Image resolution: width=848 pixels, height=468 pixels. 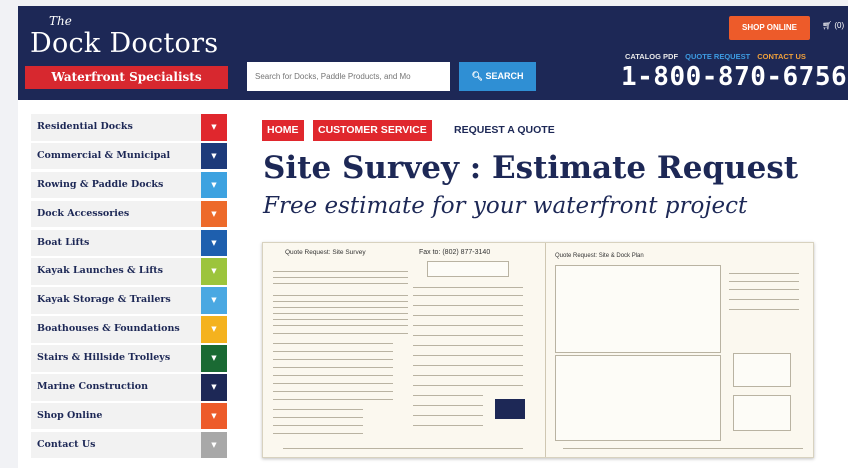 I want to click on catalog-pdf-link: CATALOG PDF, so click(x=651, y=56).